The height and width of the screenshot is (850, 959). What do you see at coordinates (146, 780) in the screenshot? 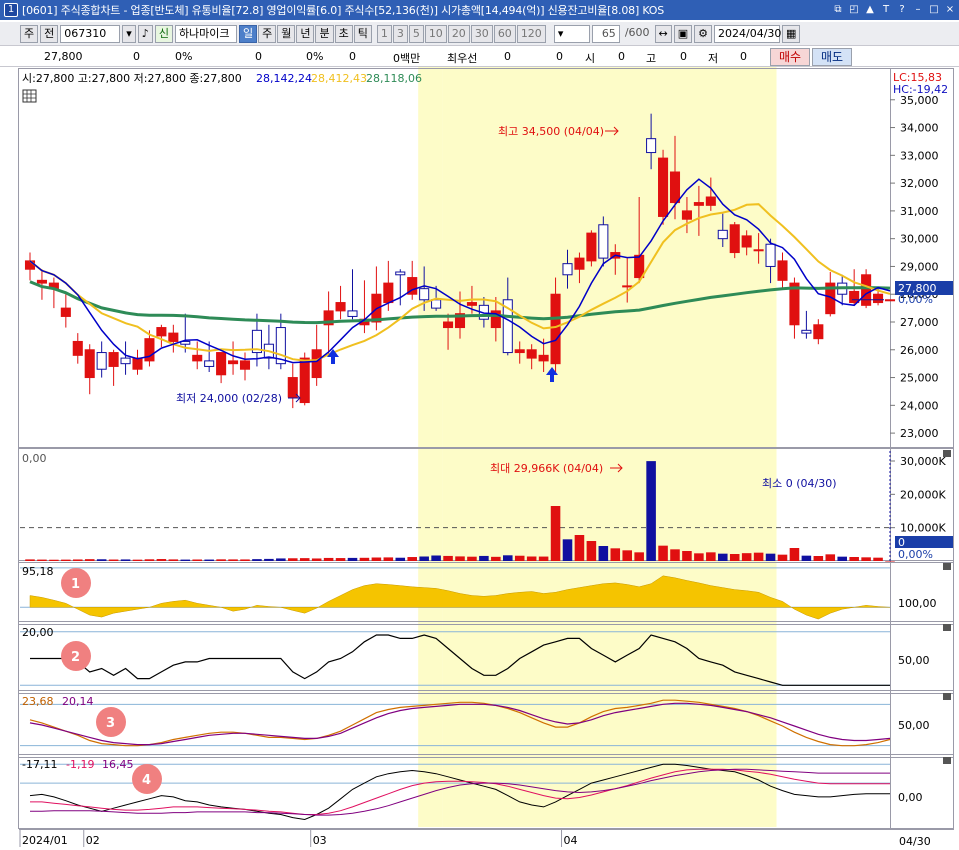
I see `badge-4-number: 4` at bounding box center [146, 780].